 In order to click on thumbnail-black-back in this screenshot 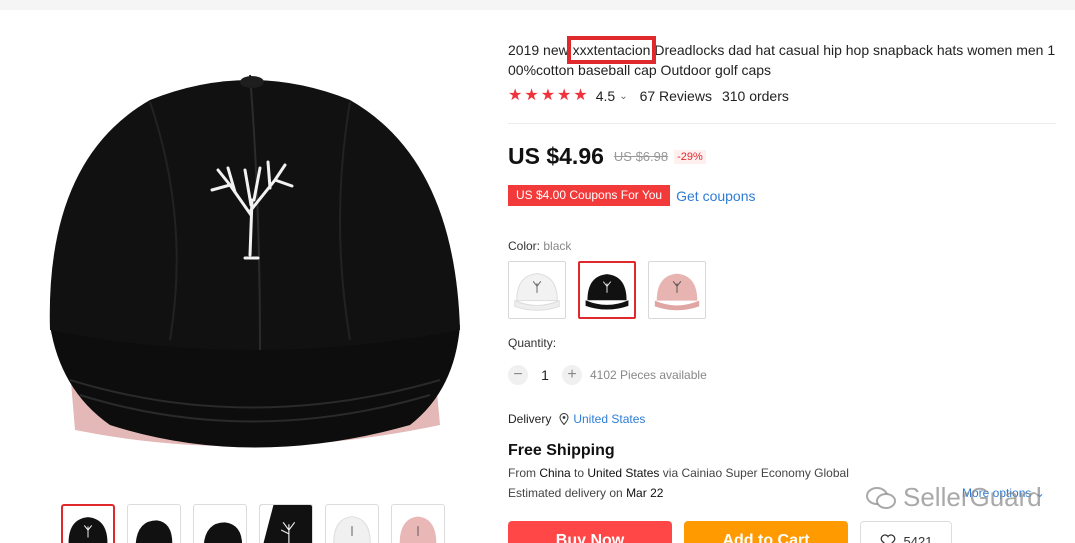, I will do `click(220, 523)`.